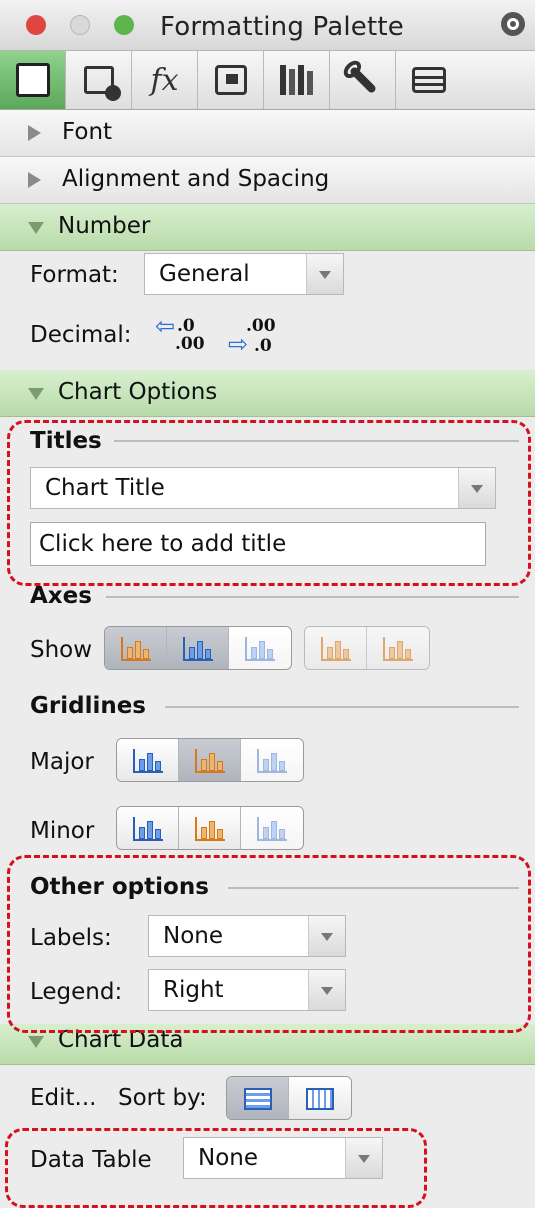 The height and width of the screenshot is (1208, 535). What do you see at coordinates (88, 706) in the screenshot?
I see `gridlines-heading: Gridlines` at bounding box center [88, 706].